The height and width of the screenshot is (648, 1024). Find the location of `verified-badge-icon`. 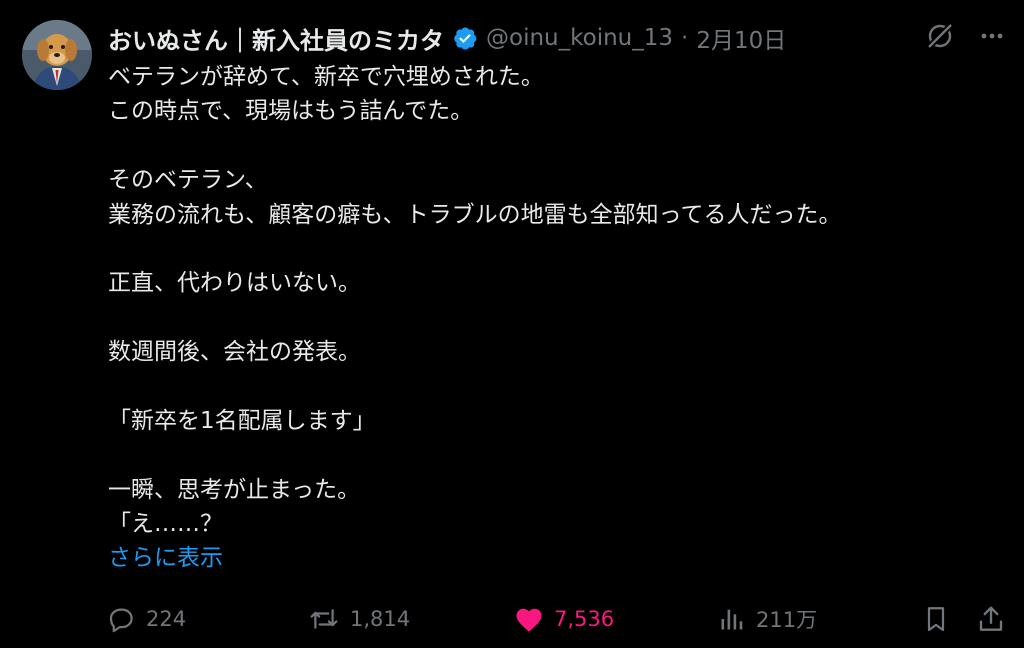

verified-badge-icon is located at coordinates (465, 38).